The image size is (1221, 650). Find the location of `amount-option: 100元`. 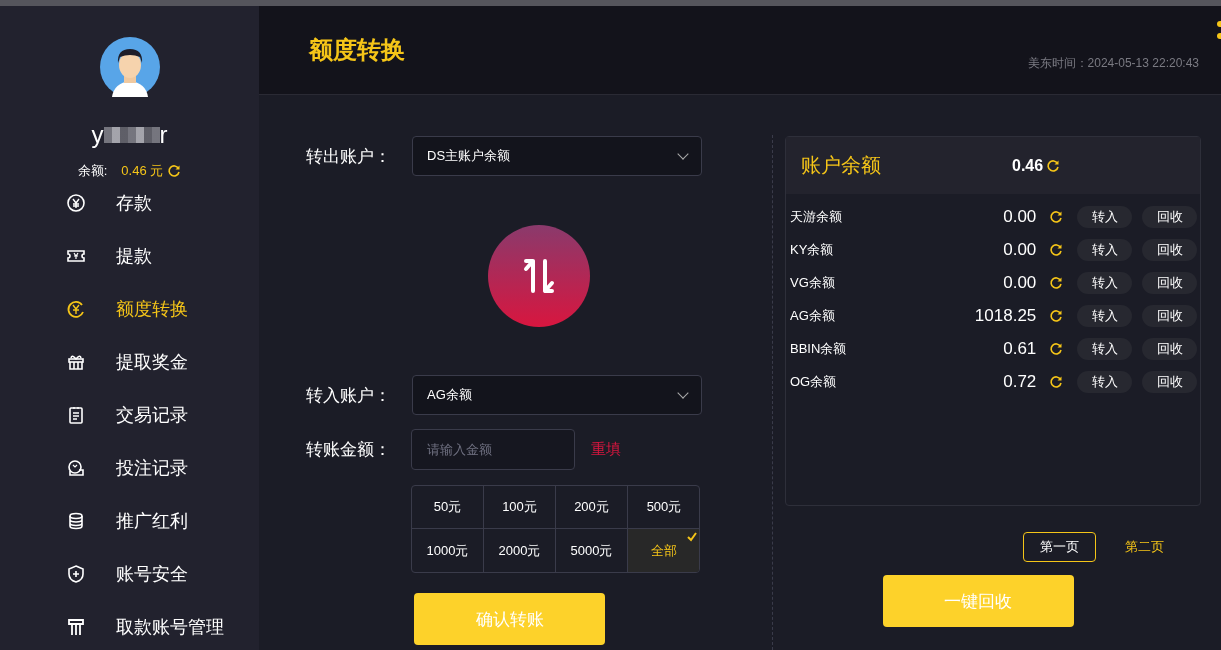

amount-option: 100元 is located at coordinates (520, 507).